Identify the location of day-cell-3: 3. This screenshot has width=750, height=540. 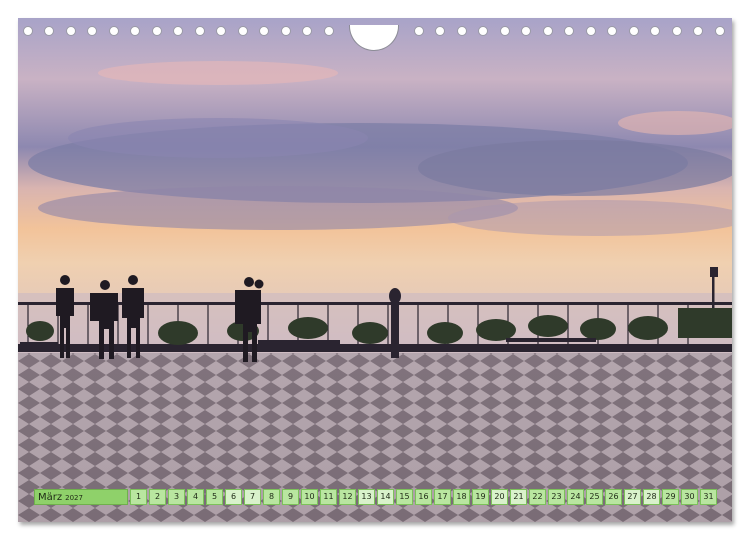
(176, 497).